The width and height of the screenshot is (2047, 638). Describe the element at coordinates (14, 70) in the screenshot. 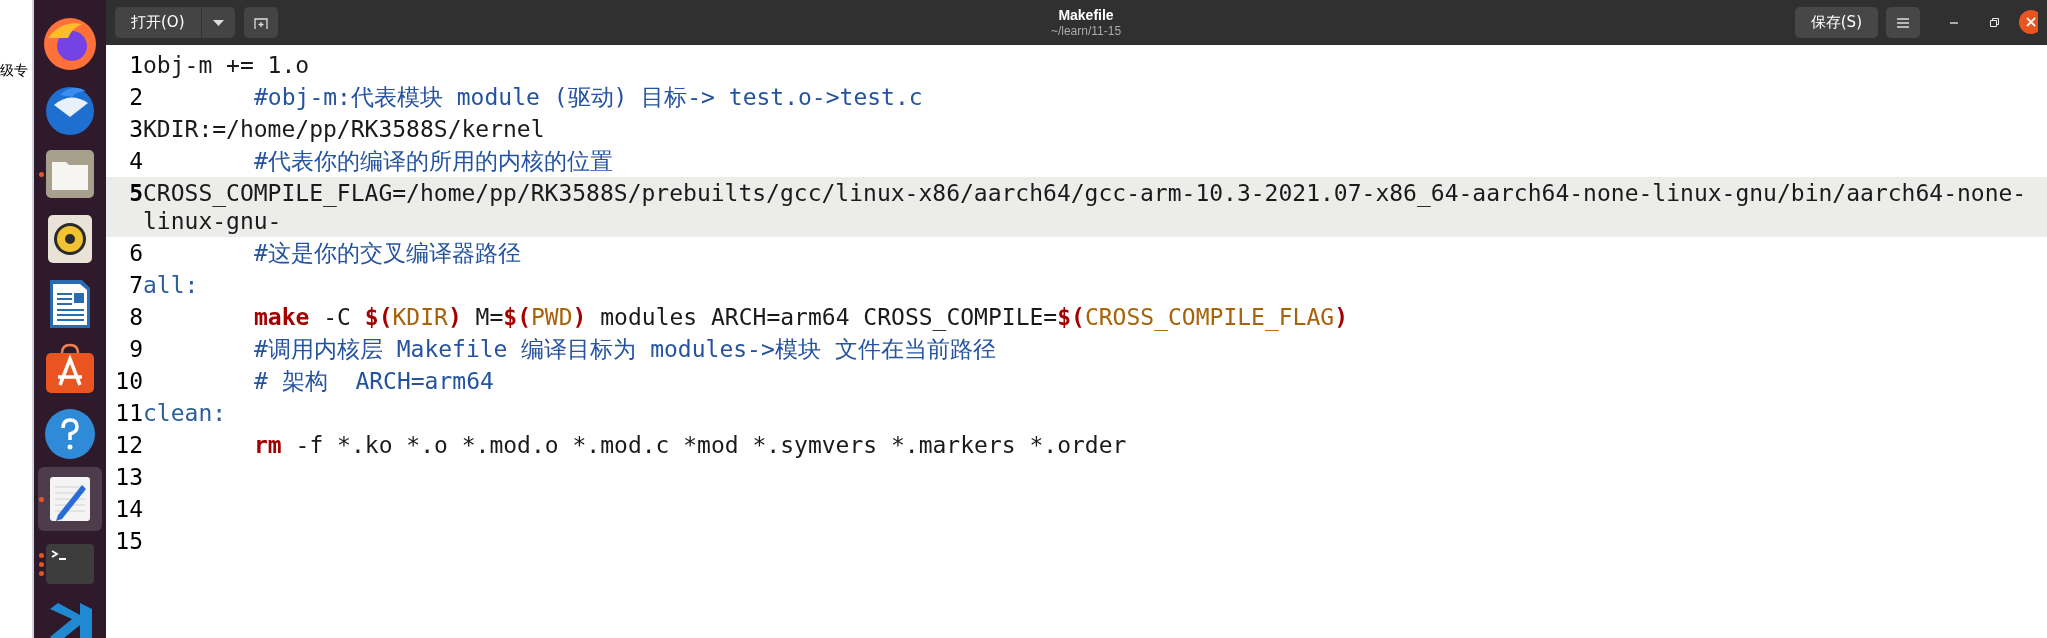

I see `window-text: 级专` at that location.